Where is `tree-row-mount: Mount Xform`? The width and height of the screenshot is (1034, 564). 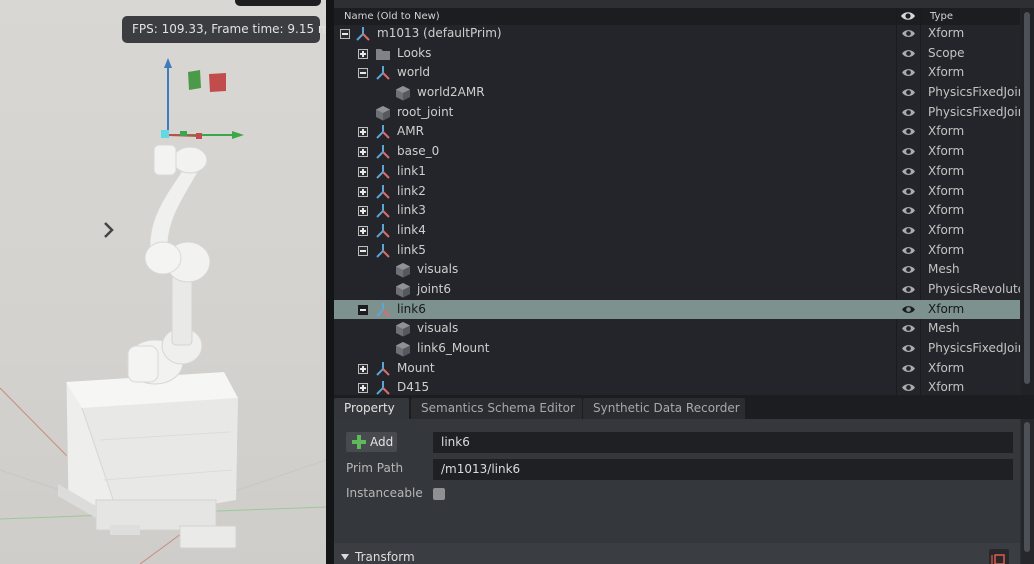
tree-row-mount: Mount Xform is located at coordinates (677, 369).